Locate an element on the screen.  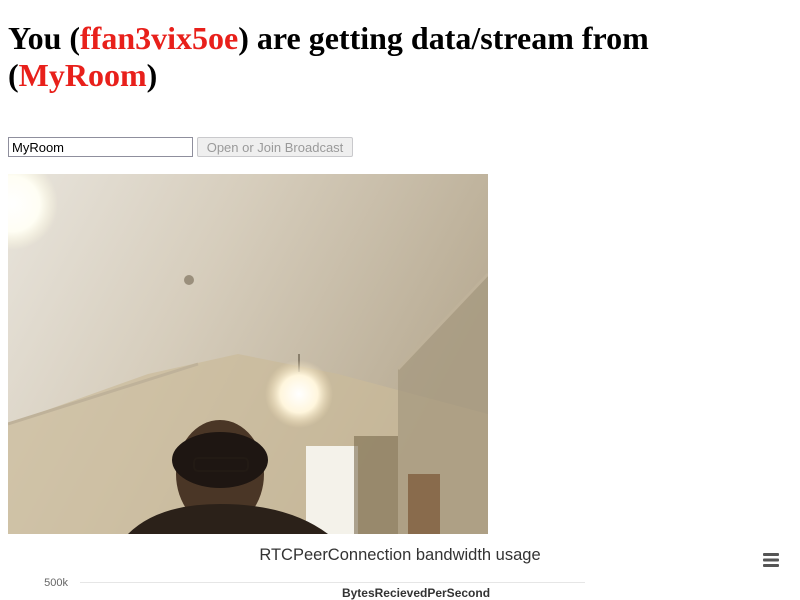
window is located at coordinates (332, 490).